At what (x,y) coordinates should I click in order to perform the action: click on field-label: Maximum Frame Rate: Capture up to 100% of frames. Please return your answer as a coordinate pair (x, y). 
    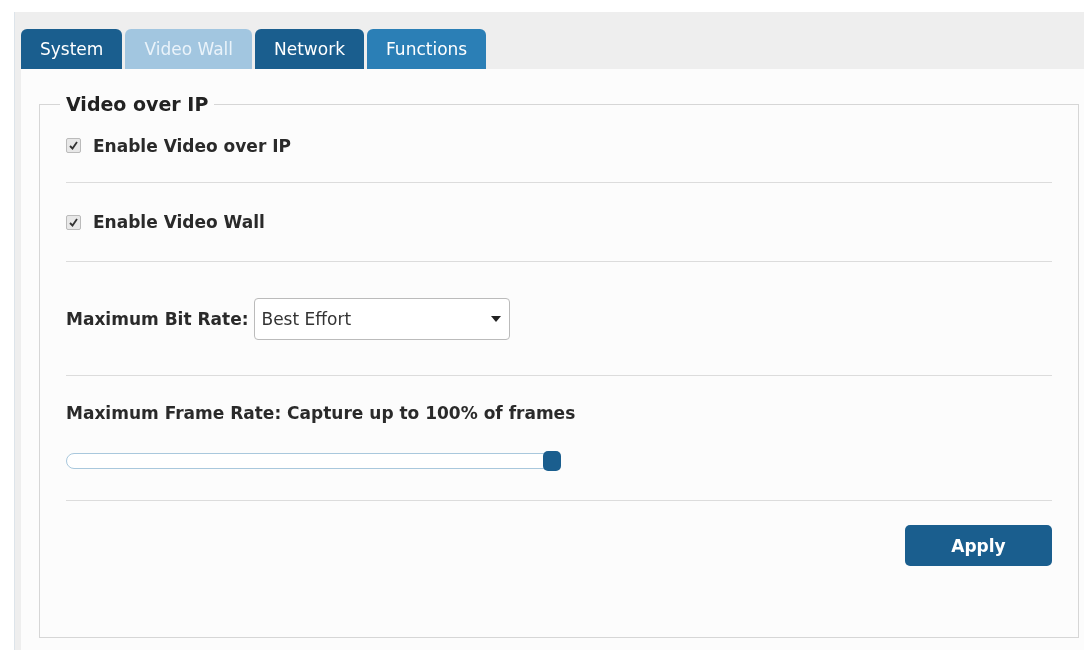
    Looking at the image, I should click on (321, 413).